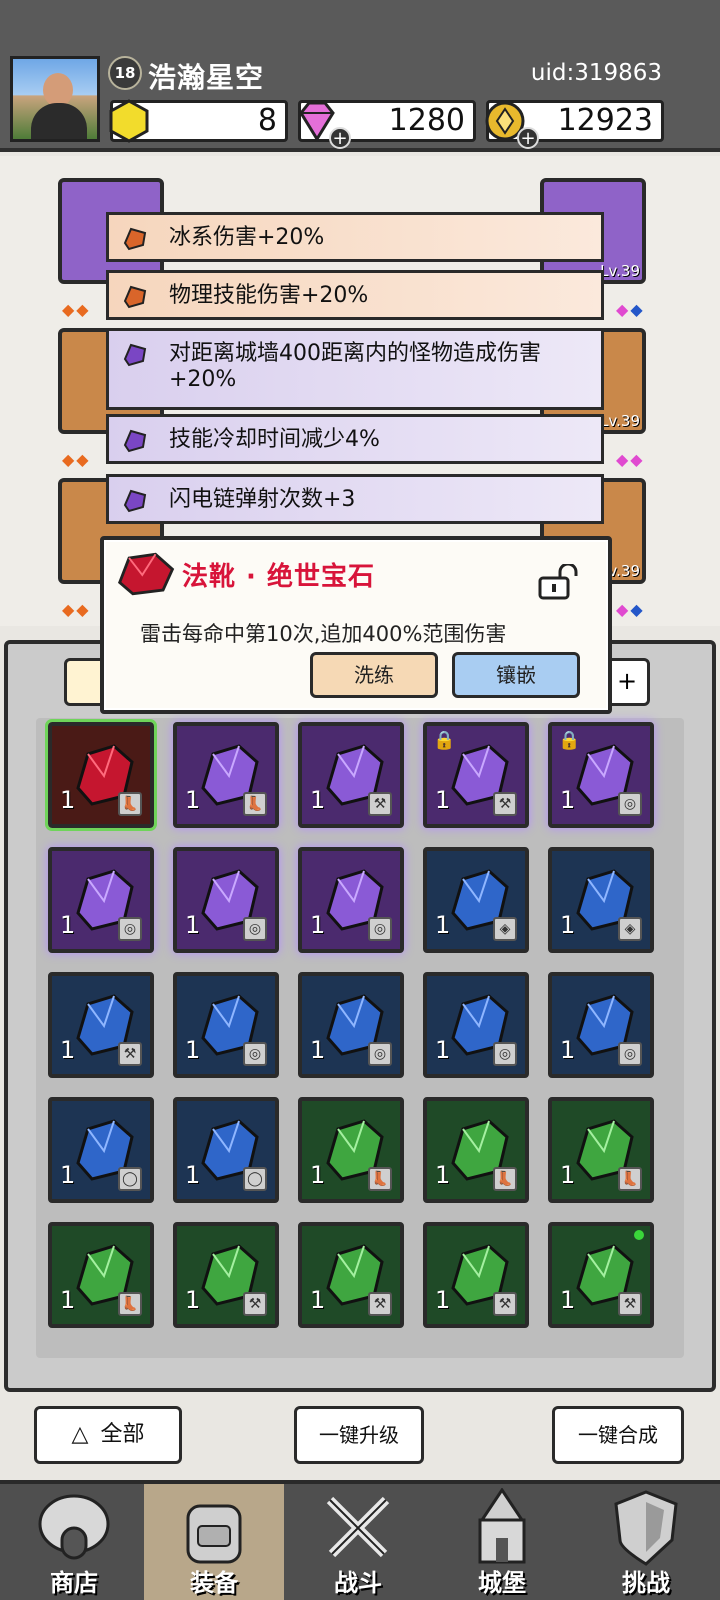 This screenshot has width=720, height=1600. Describe the element at coordinates (214, 1542) in the screenshot. I see `nav-equipment: 装备` at that location.